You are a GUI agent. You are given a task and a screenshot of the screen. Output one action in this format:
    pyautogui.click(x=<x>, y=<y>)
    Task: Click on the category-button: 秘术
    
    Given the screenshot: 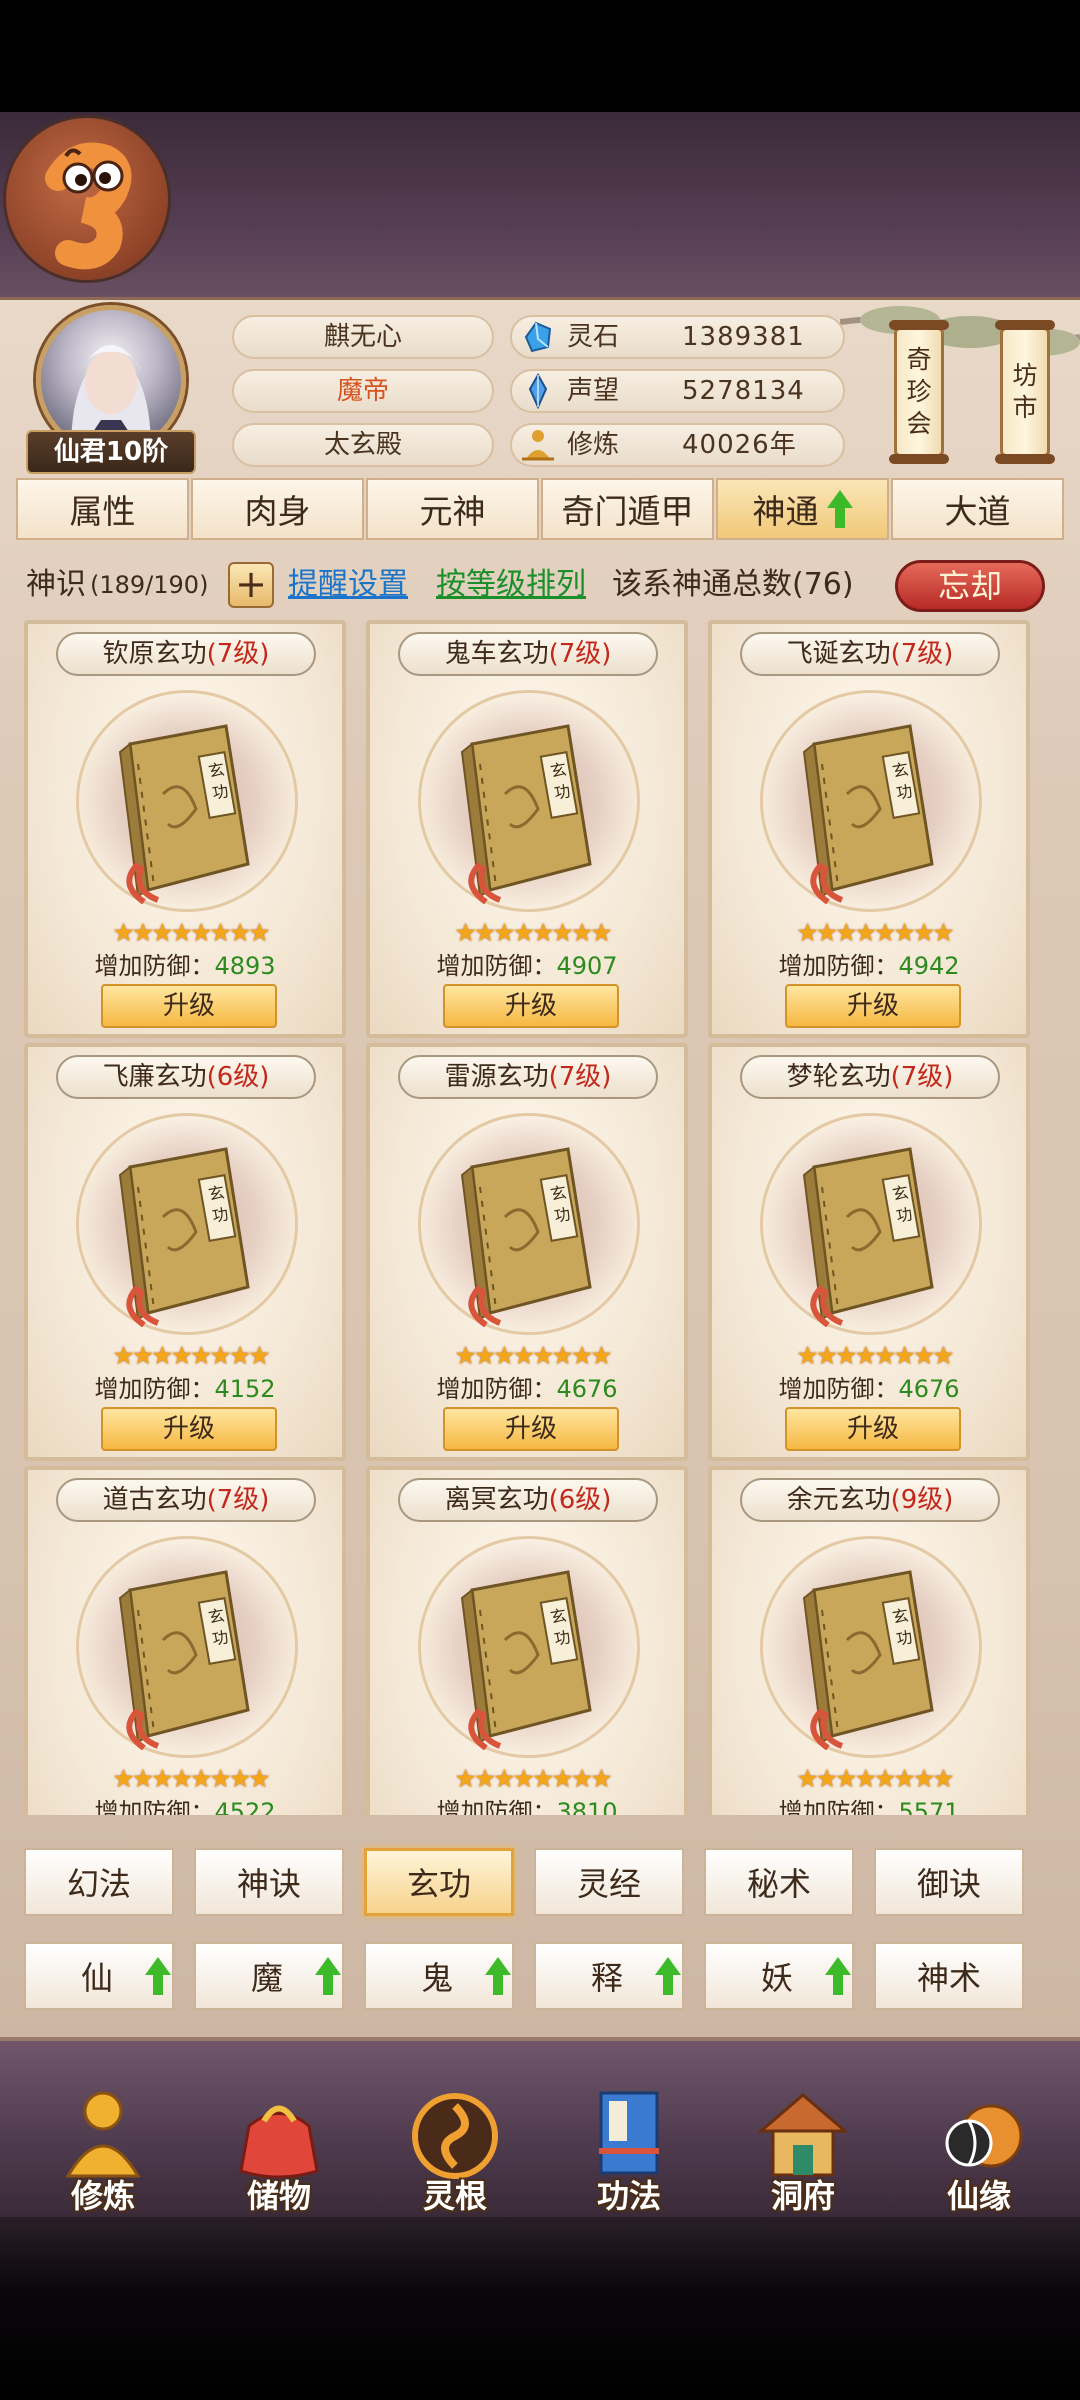 What is the action you would take?
    pyautogui.click(x=779, y=1882)
    